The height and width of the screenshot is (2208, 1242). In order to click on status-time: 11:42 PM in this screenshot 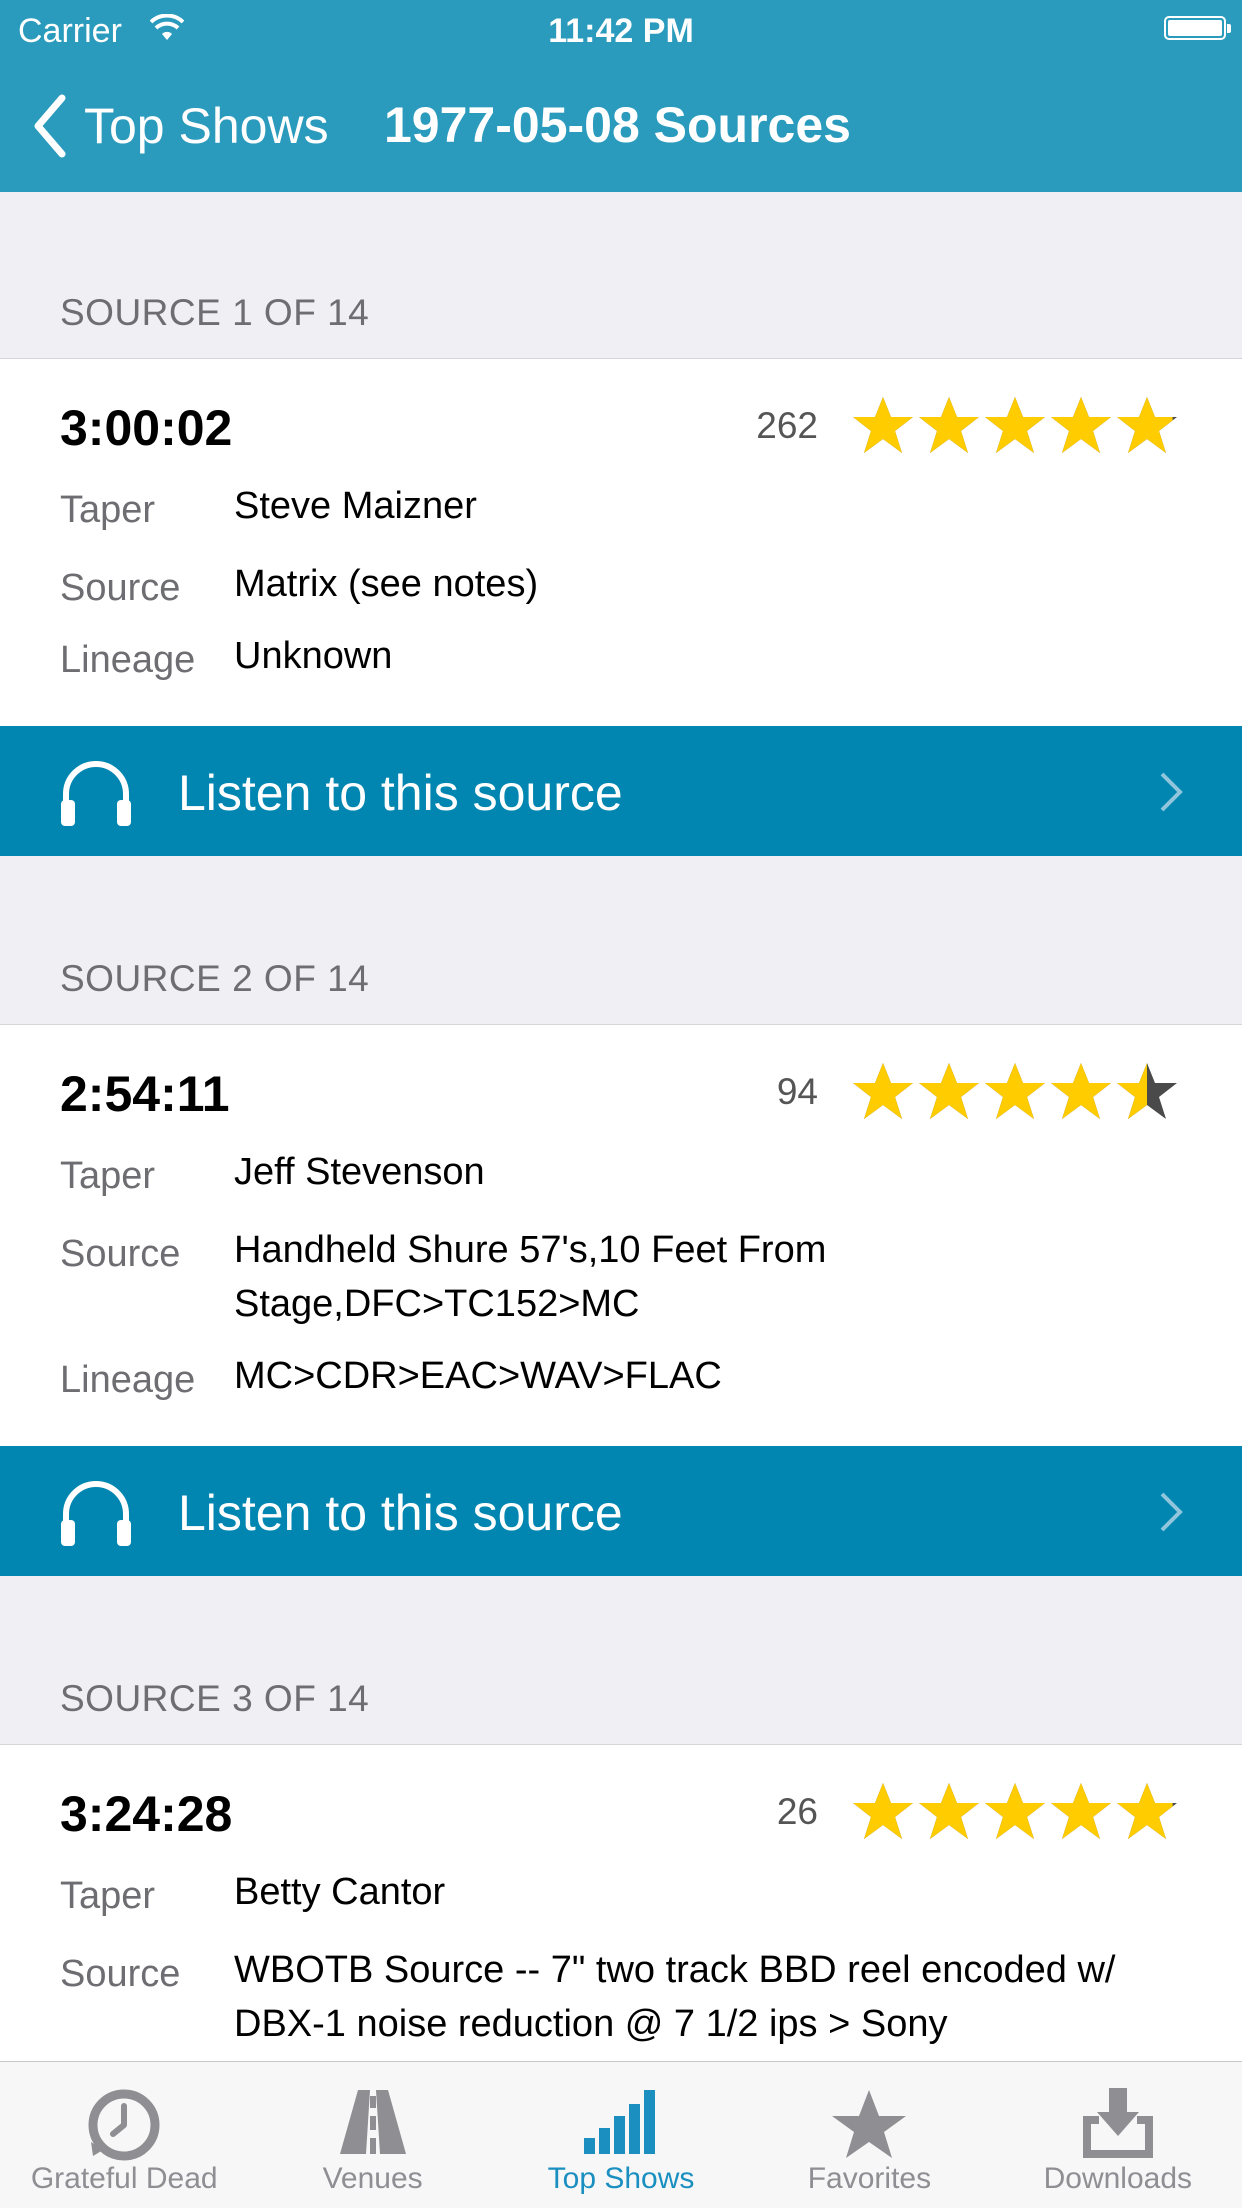, I will do `click(621, 31)`.